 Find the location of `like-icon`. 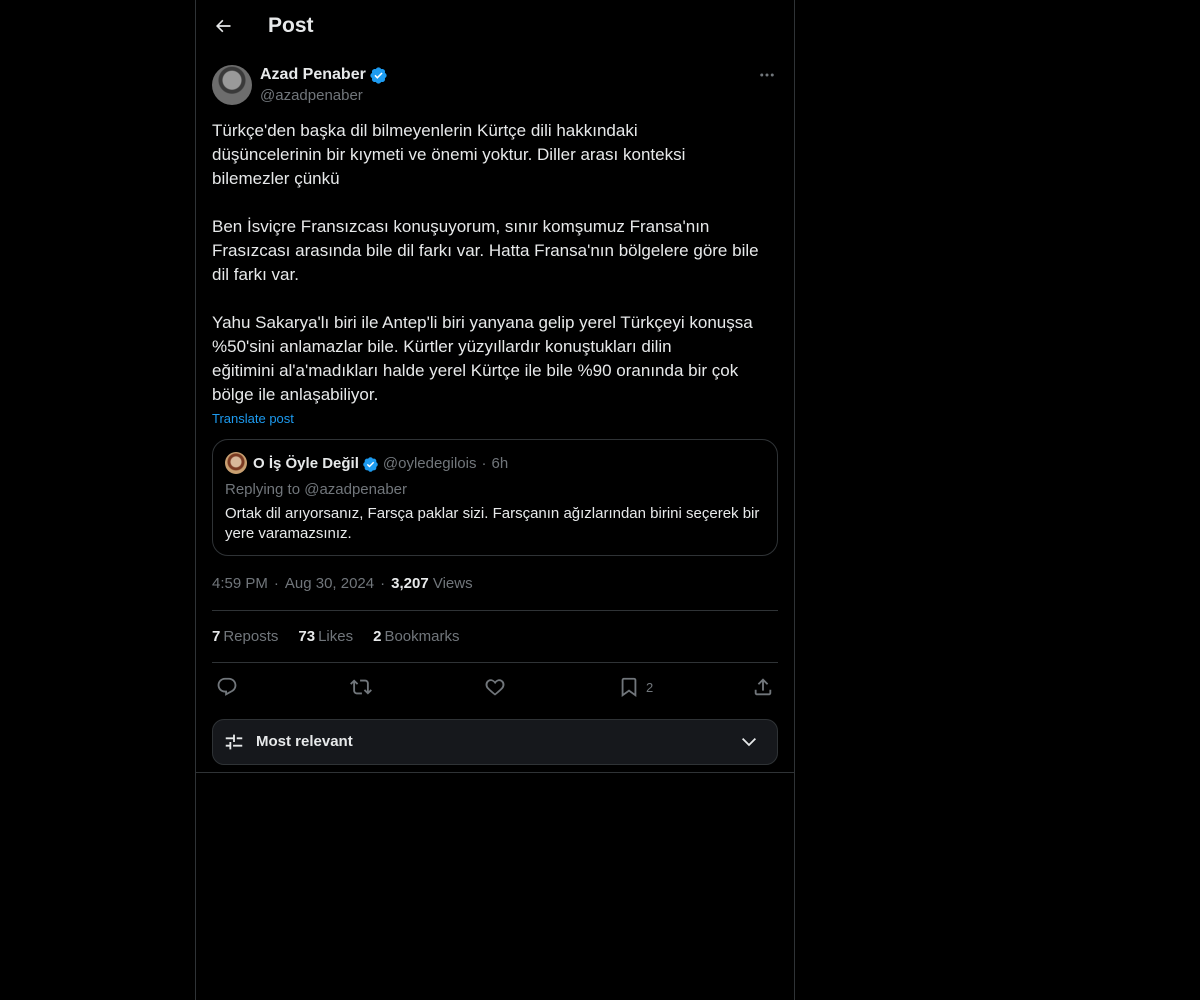

like-icon is located at coordinates (495, 687).